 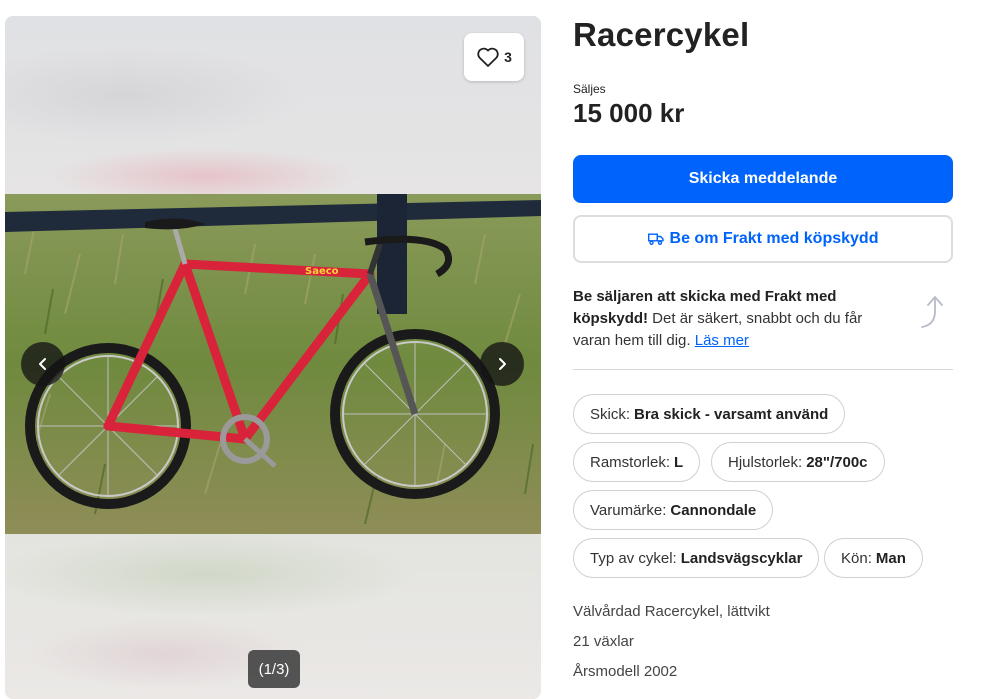 What do you see at coordinates (274, 669) in the screenshot?
I see `image-counter: (1/3)` at bounding box center [274, 669].